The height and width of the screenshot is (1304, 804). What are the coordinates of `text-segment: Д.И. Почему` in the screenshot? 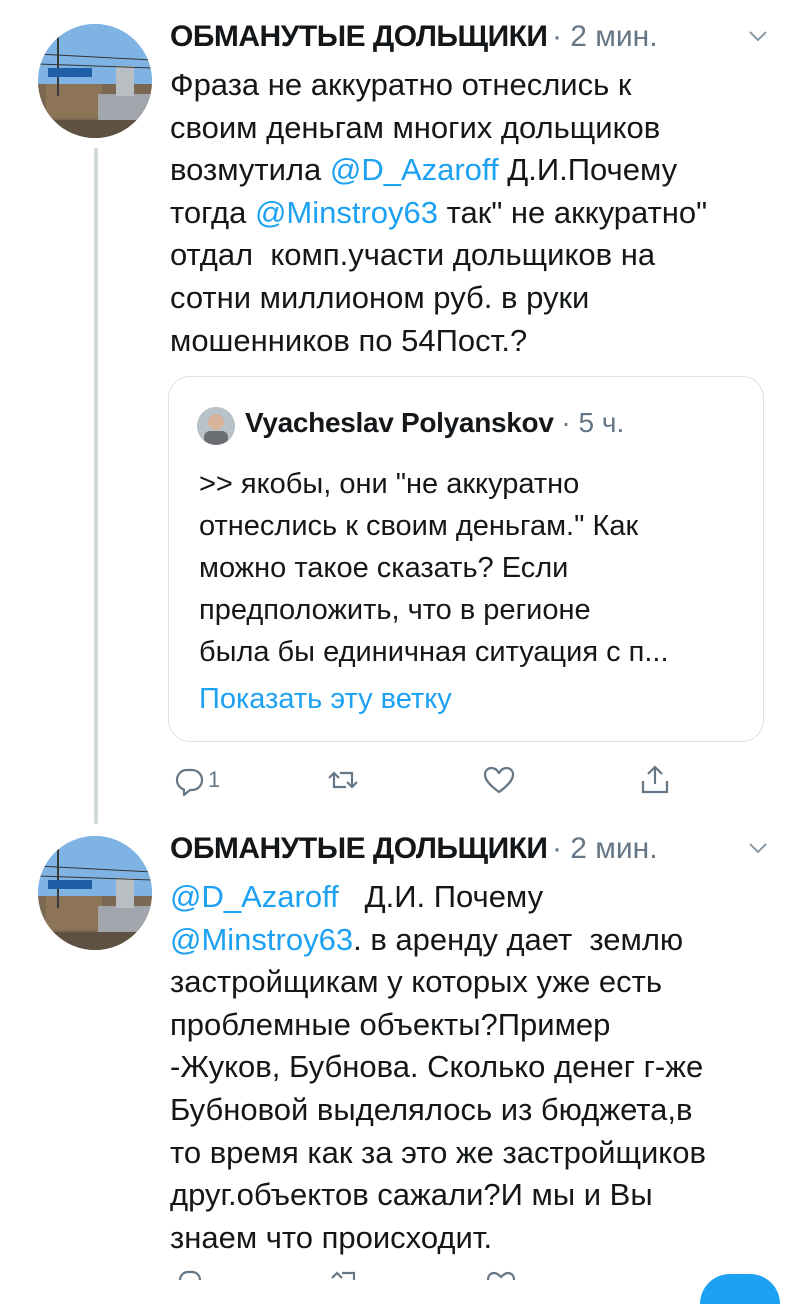 It's located at (454, 896).